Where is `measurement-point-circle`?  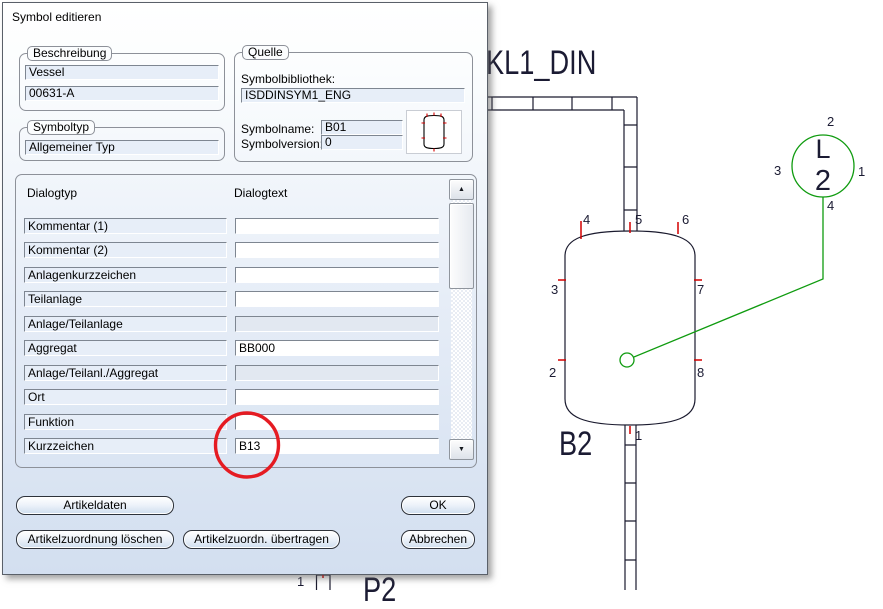
measurement-point-circle is located at coordinates (627, 360).